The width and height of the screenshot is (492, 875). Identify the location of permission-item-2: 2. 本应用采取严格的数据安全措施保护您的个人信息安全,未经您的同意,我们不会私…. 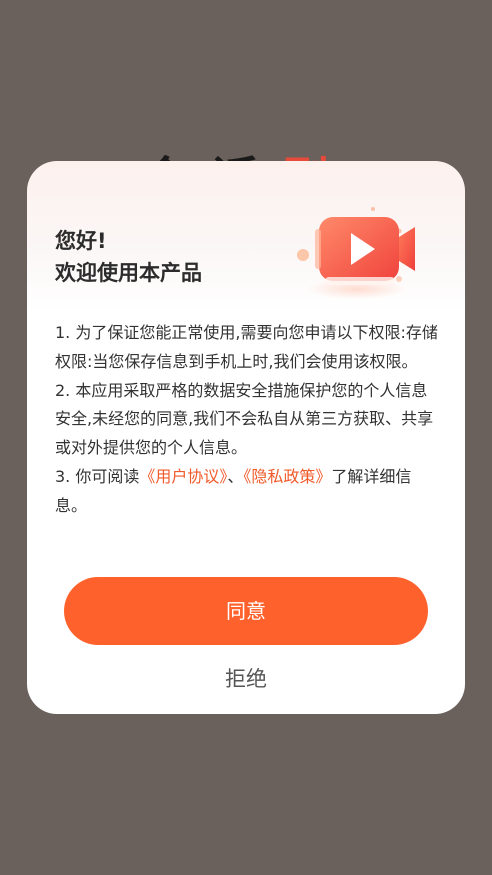
(244, 419).